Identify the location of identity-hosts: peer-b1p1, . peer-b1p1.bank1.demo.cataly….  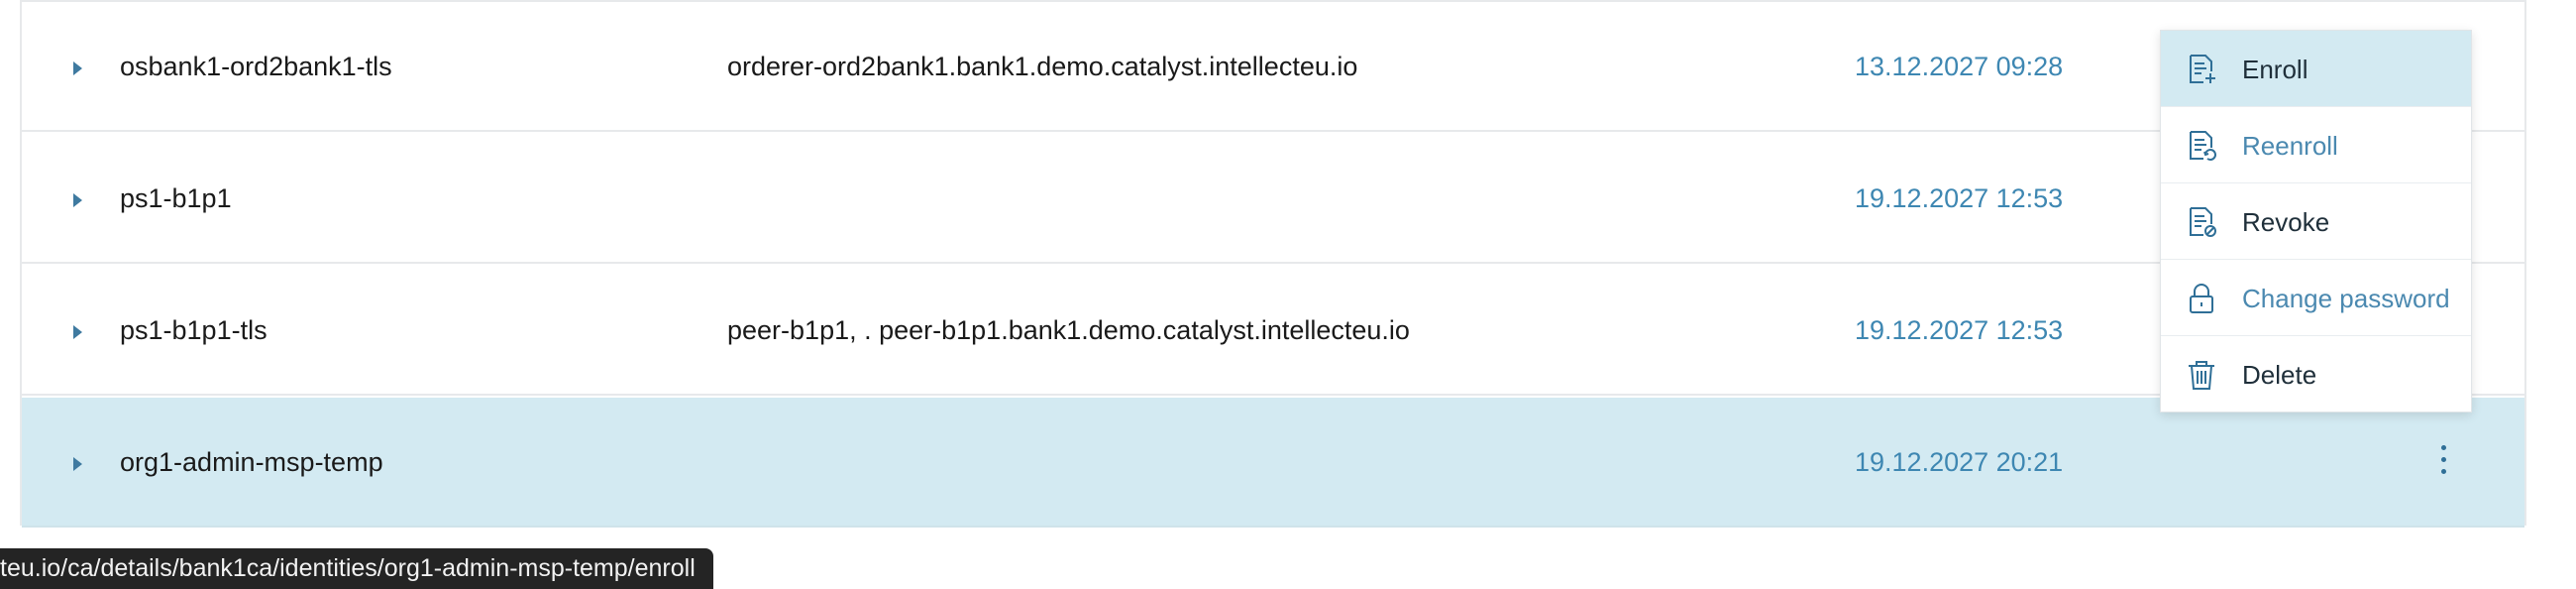
(1068, 330).